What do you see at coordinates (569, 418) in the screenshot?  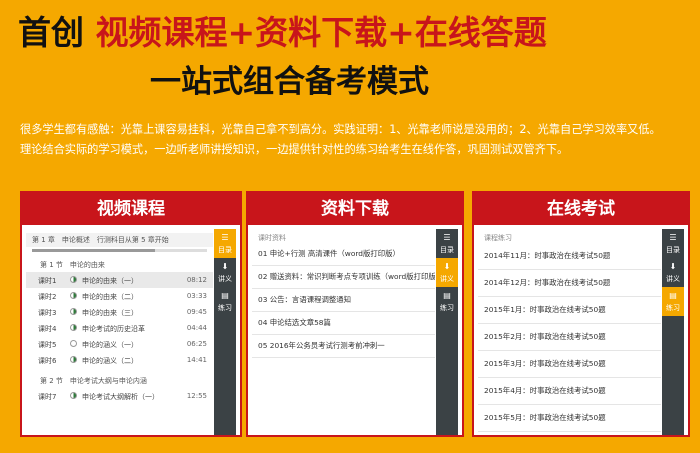 I see `exam-item: 2015年5月：时事政治在线考试50题` at bounding box center [569, 418].